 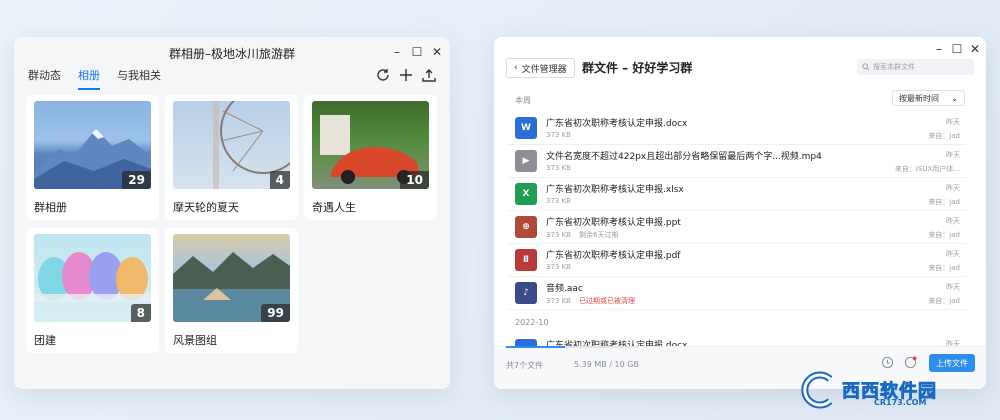 What do you see at coordinates (526, 227) in the screenshot?
I see `download-pending-icon: ⊕` at bounding box center [526, 227].